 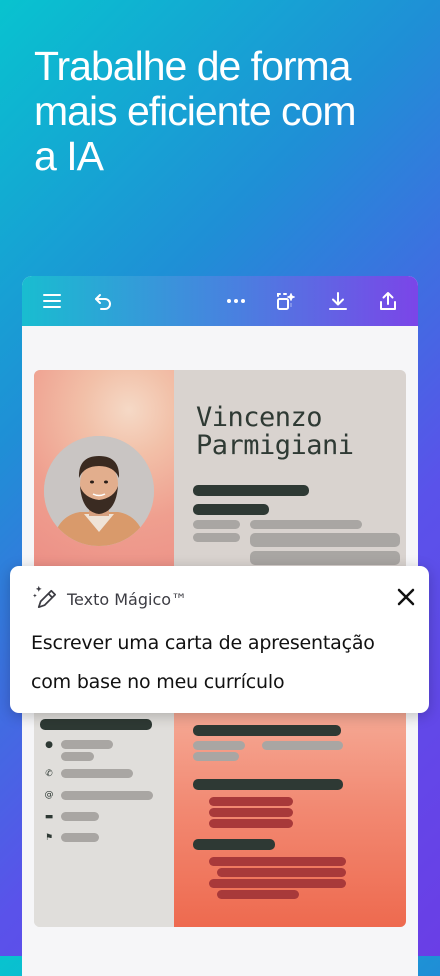 What do you see at coordinates (49, 745) in the screenshot?
I see `location-icon: ●` at bounding box center [49, 745].